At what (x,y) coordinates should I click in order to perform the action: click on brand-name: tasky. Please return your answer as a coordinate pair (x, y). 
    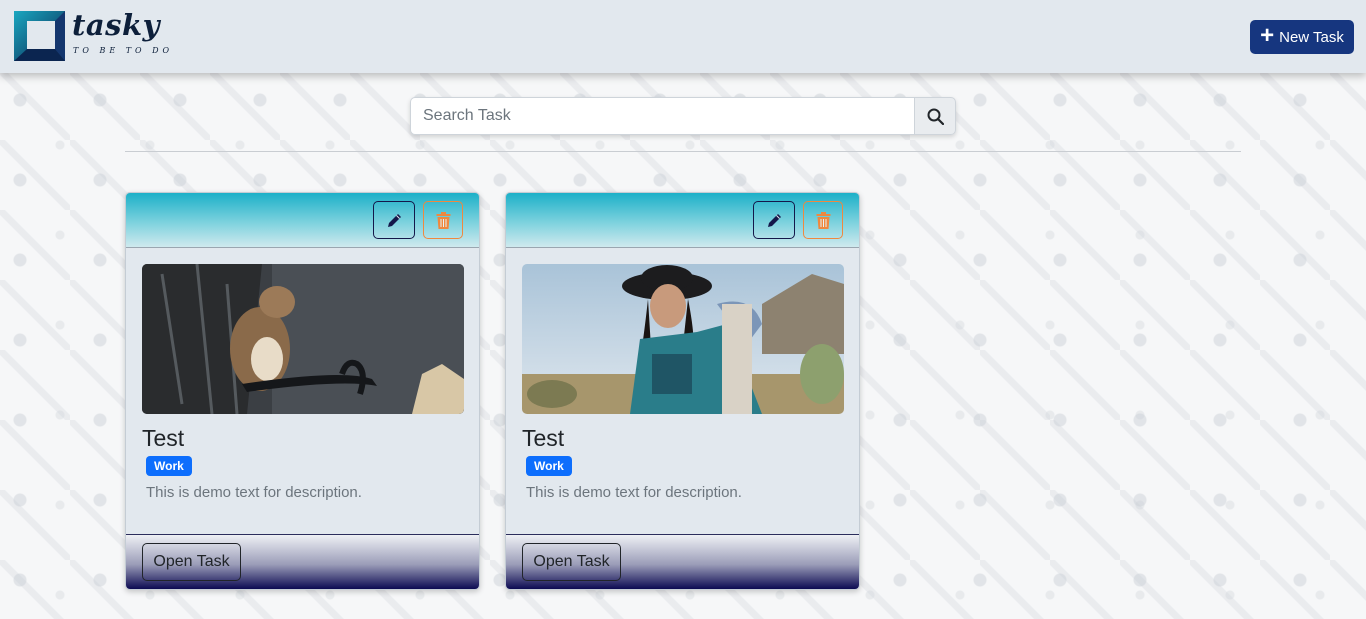
    Looking at the image, I should click on (116, 25).